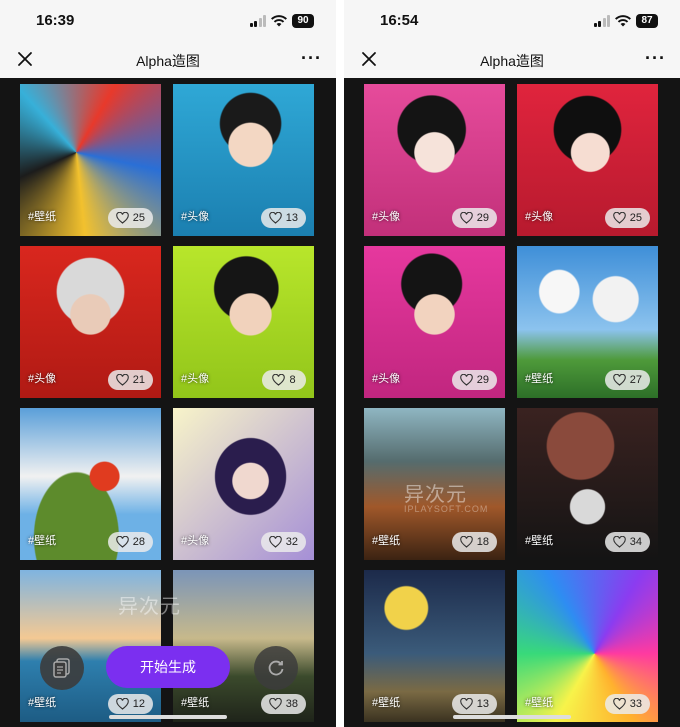 This screenshot has width=680, height=727. I want to click on like-button: 8, so click(284, 380).